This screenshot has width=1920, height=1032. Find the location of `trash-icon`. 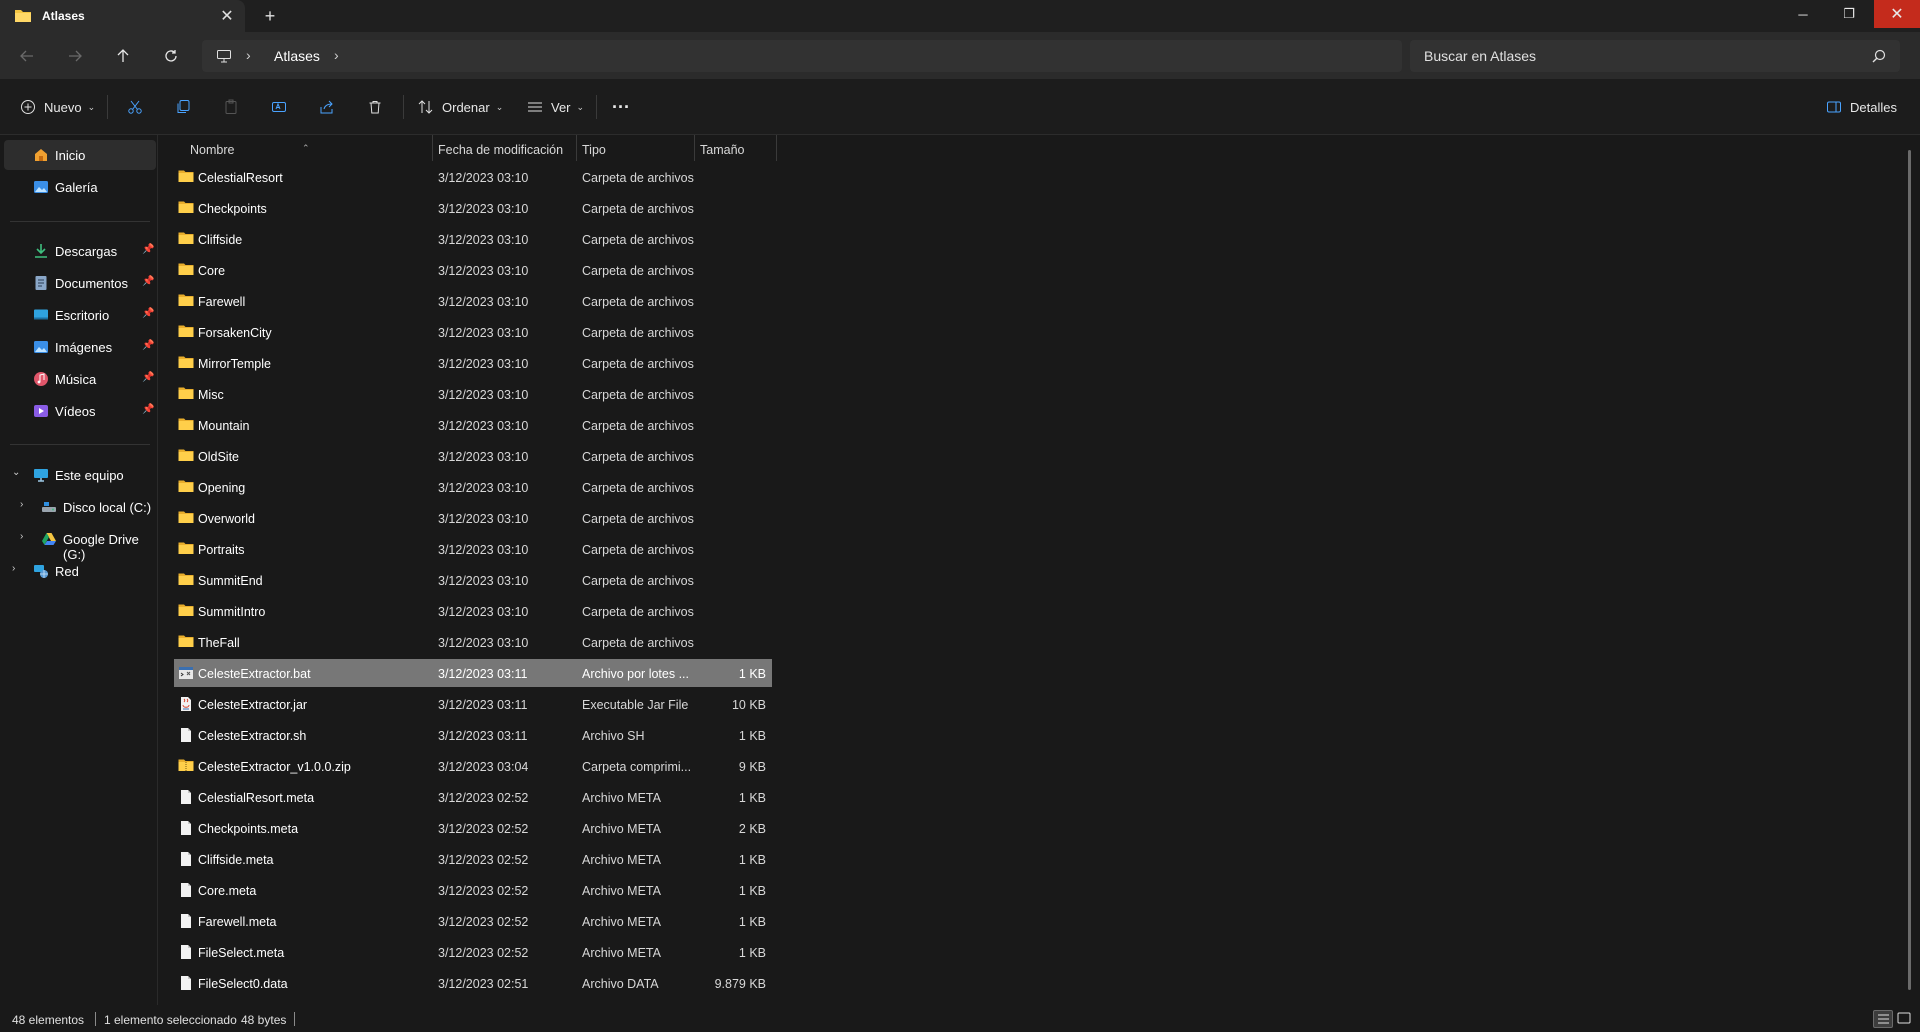

trash-icon is located at coordinates (375, 107).